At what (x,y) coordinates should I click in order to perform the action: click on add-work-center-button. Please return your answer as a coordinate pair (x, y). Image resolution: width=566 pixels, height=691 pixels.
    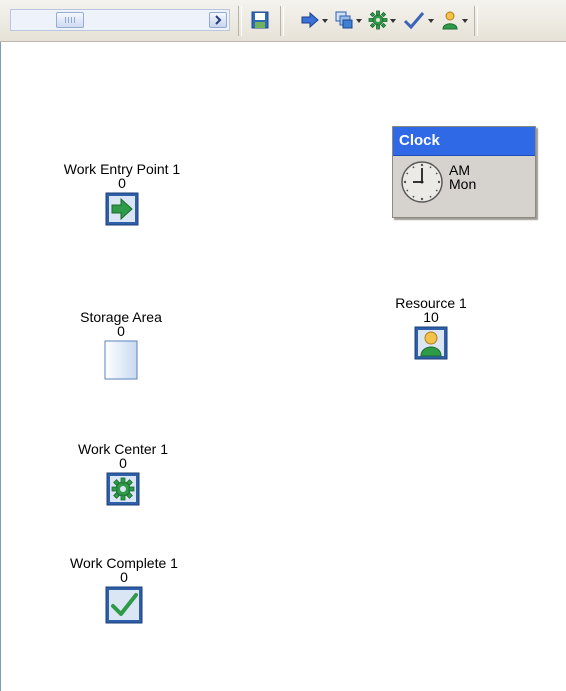
    Looking at the image, I should click on (385, 21).